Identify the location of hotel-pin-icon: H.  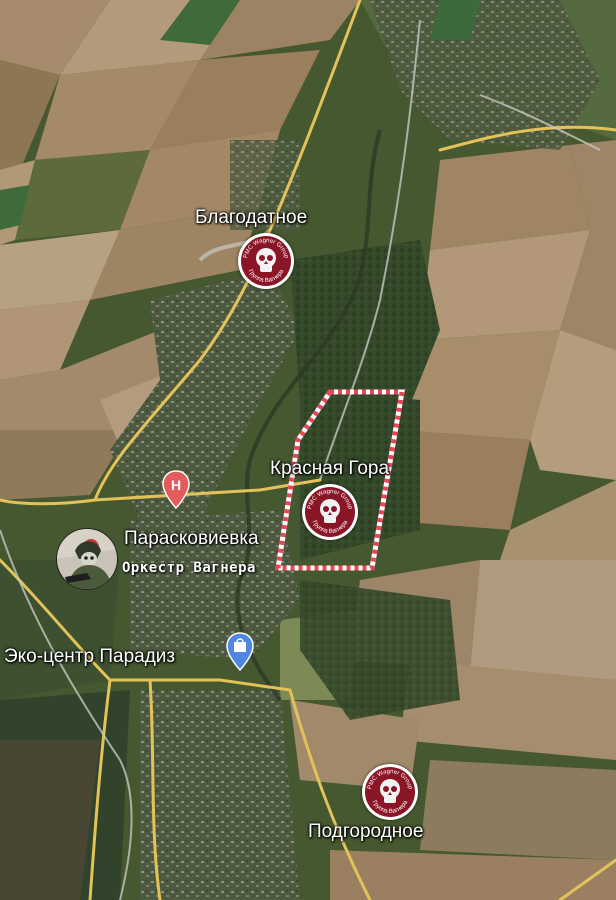
(176, 490).